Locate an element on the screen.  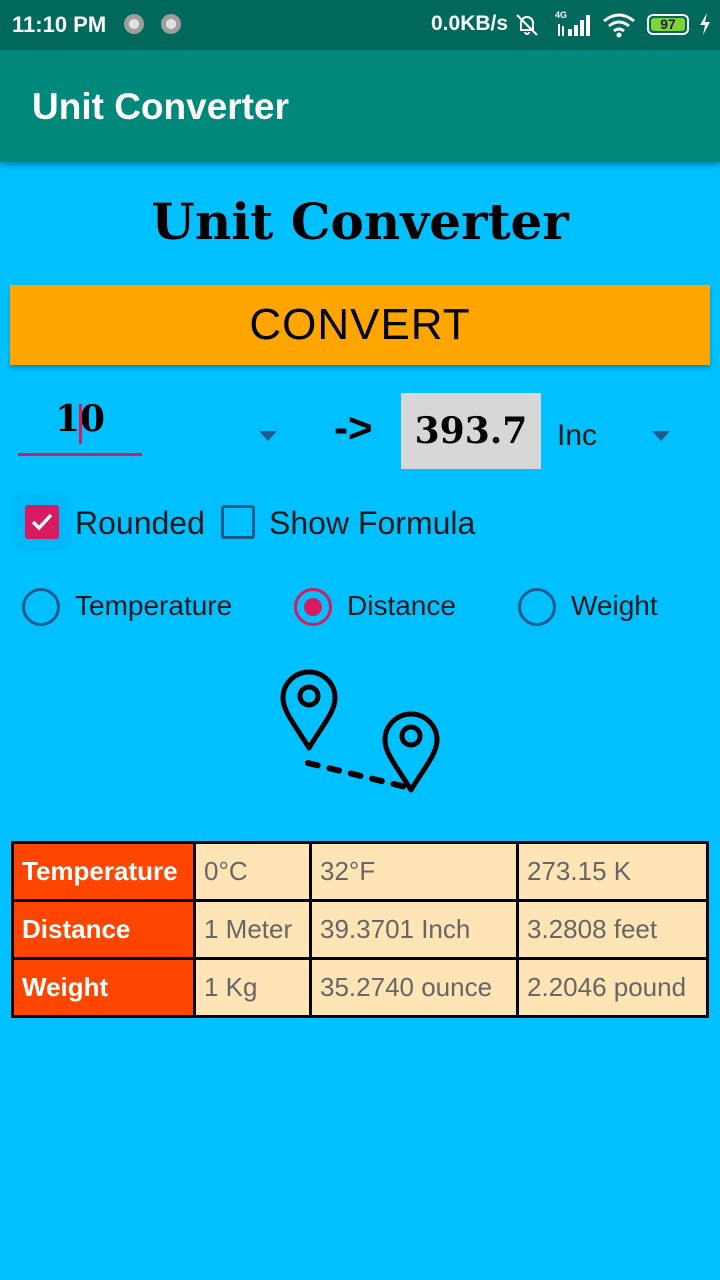
table-cell: 1 Kg is located at coordinates (252, 987).